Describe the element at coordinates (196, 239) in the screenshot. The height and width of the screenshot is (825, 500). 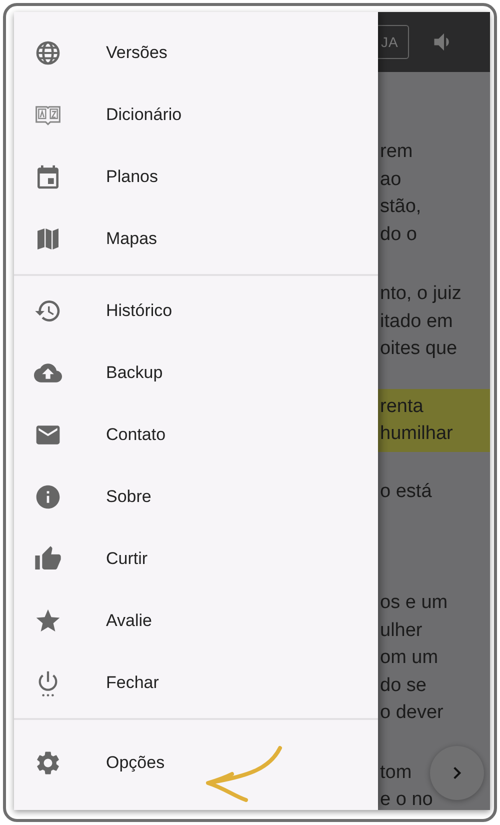
I see `menu-item: Mapas` at that location.